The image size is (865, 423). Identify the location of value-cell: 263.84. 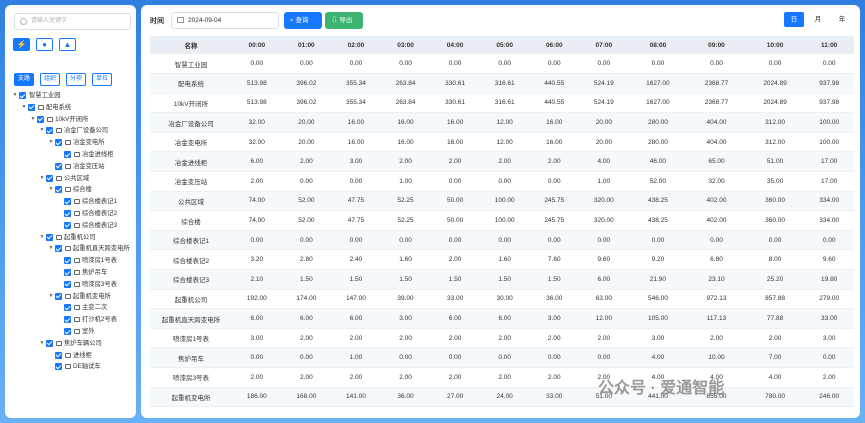
(405, 103).